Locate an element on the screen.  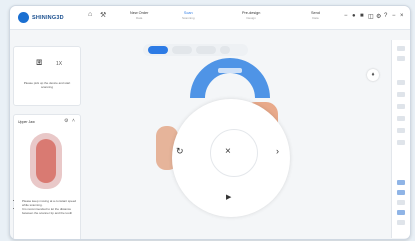
step-pre-design: Pre-design Design is located at coordinates (251, 15).